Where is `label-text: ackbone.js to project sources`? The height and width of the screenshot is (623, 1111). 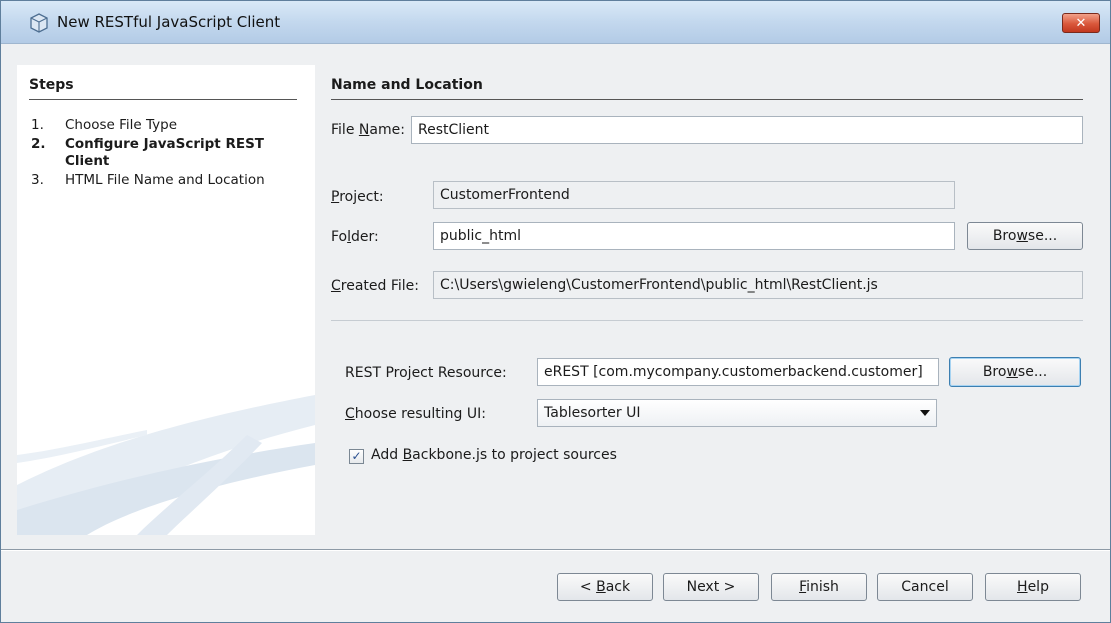 label-text: ackbone.js to project sources is located at coordinates (514, 455).